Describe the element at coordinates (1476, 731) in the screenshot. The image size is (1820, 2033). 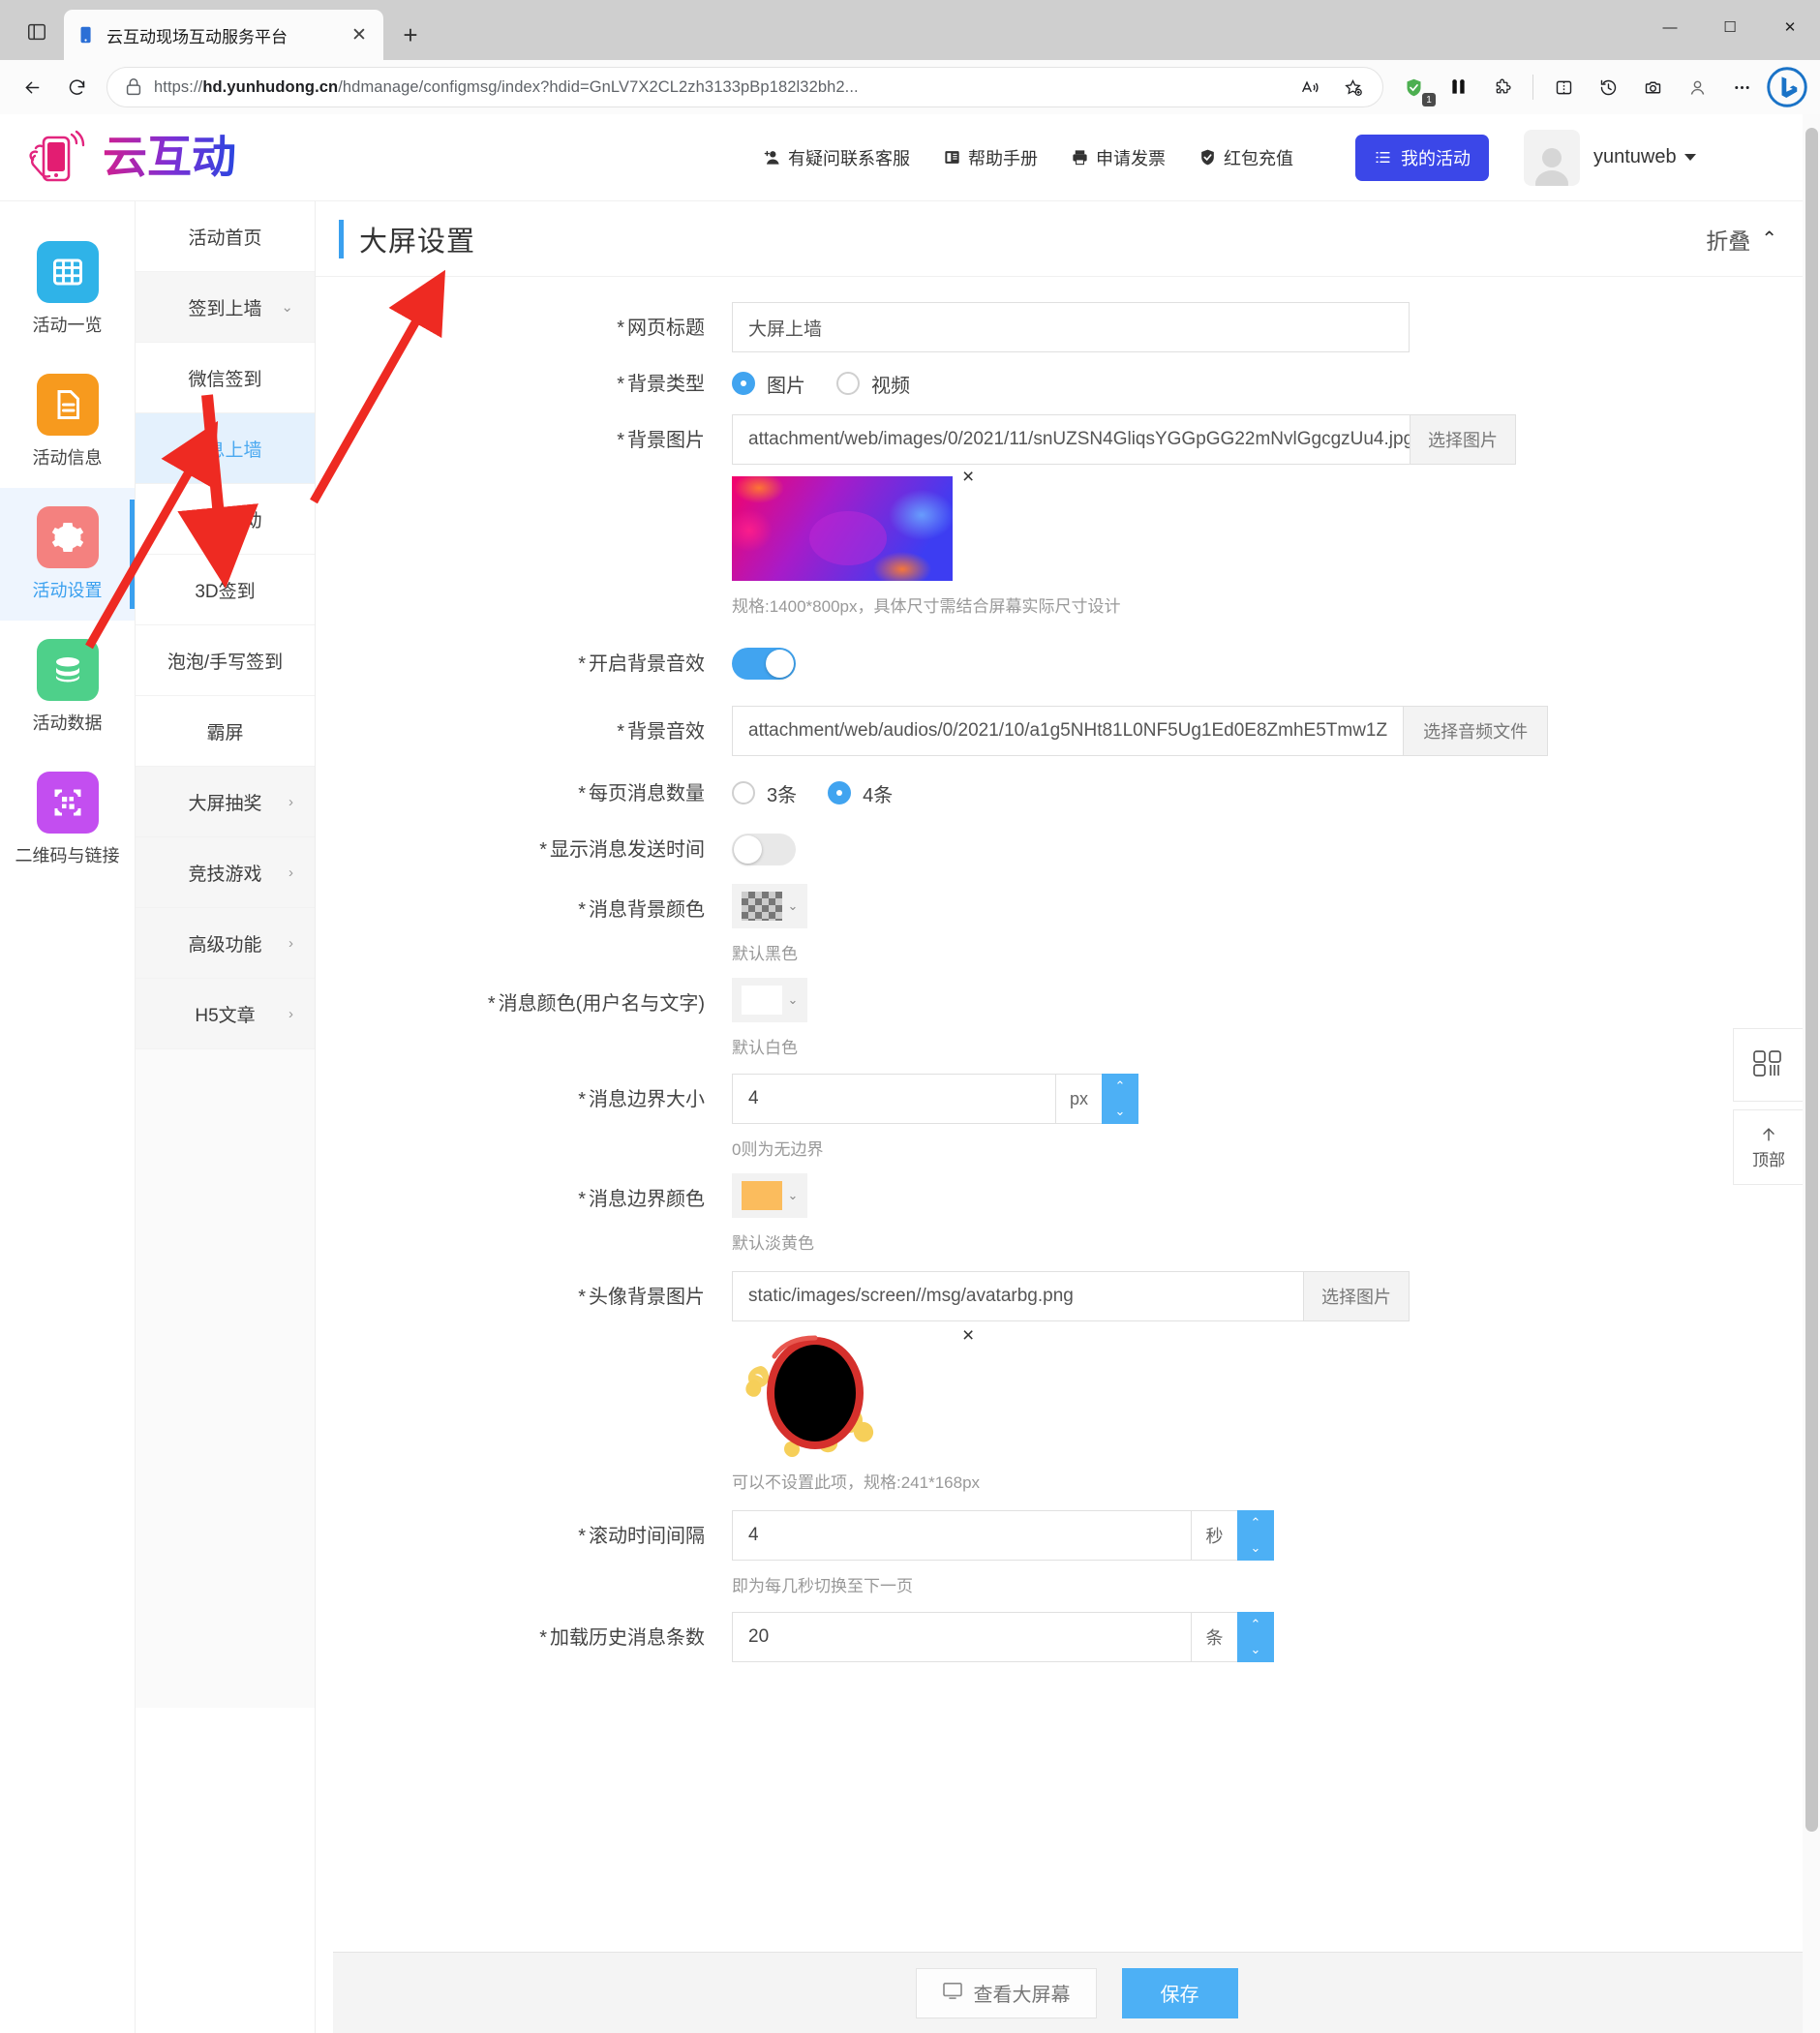
I see `choose-audio-file-button: 选择音频文件` at that location.